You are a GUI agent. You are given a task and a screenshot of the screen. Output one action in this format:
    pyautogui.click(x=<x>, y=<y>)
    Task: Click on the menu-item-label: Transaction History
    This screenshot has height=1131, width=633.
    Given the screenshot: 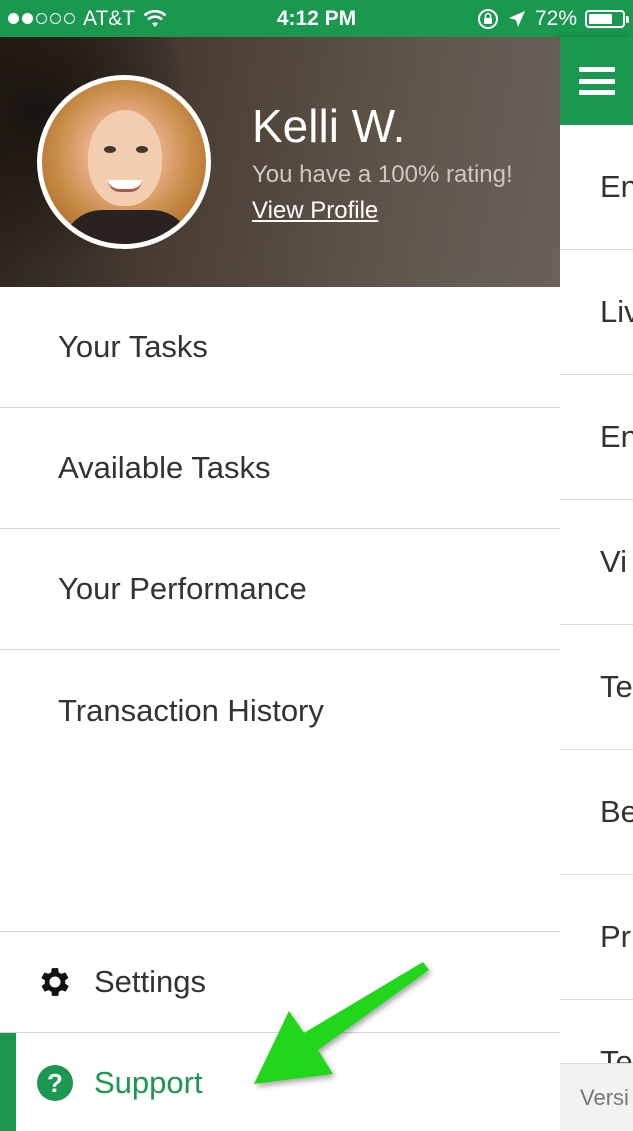 What is the action you would take?
    pyautogui.click(x=191, y=710)
    